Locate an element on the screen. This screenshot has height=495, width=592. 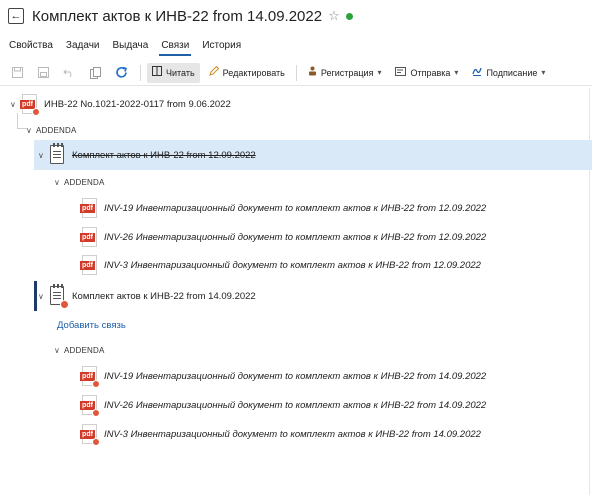
book-icon is located at coordinates (157, 72).